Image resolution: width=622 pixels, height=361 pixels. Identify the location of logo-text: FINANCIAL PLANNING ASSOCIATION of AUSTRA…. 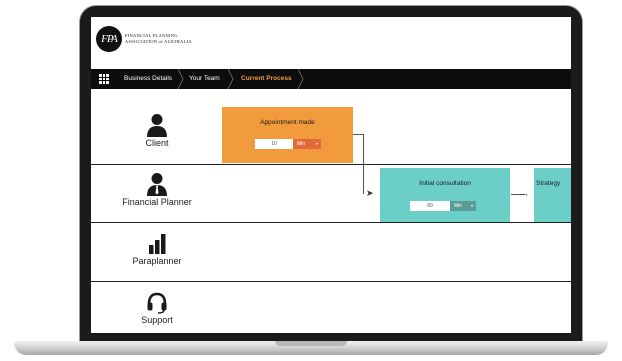
(158, 38).